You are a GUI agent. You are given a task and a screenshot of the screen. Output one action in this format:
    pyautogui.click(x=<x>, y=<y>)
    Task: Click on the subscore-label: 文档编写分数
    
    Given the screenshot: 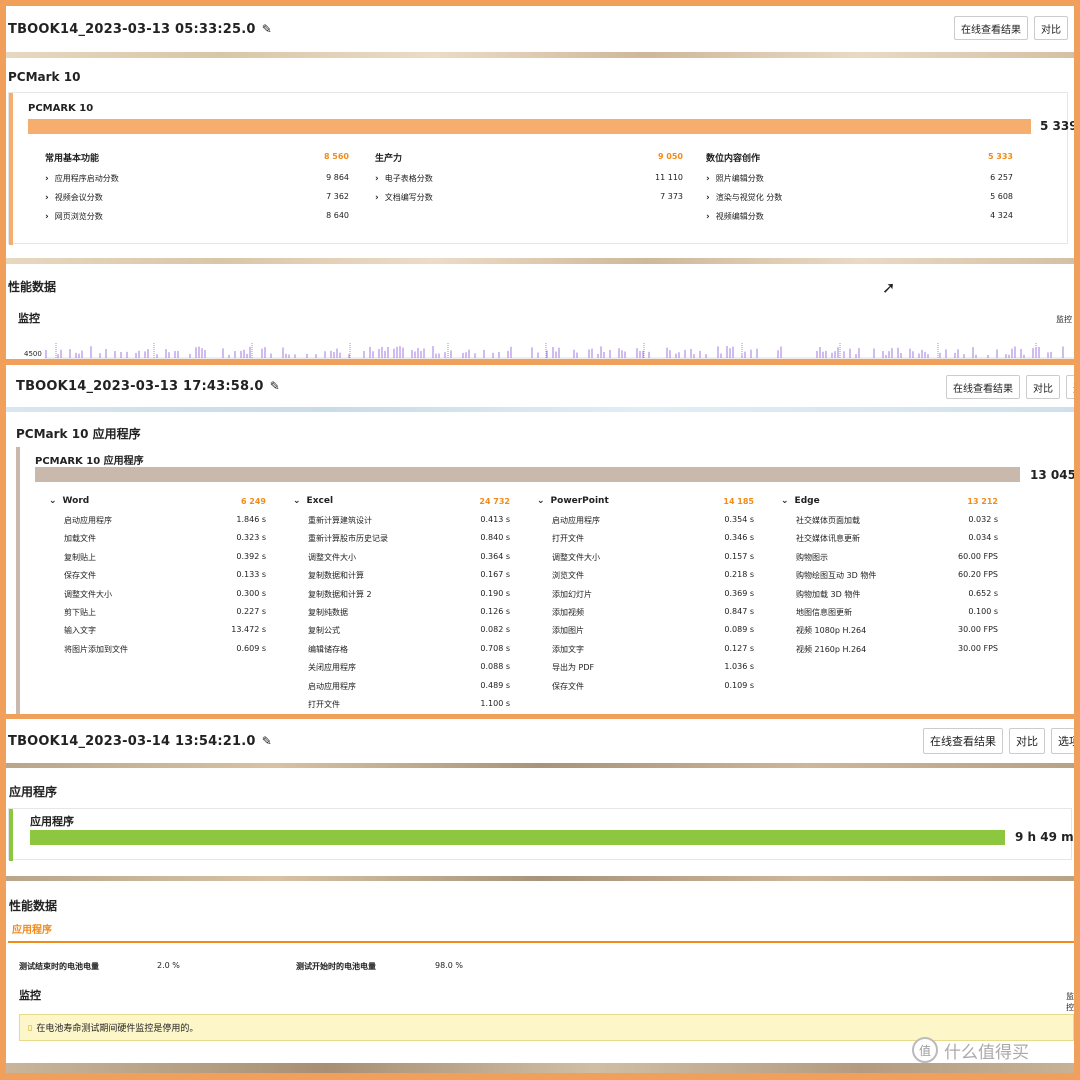 What is the action you would take?
    pyautogui.click(x=408, y=197)
    